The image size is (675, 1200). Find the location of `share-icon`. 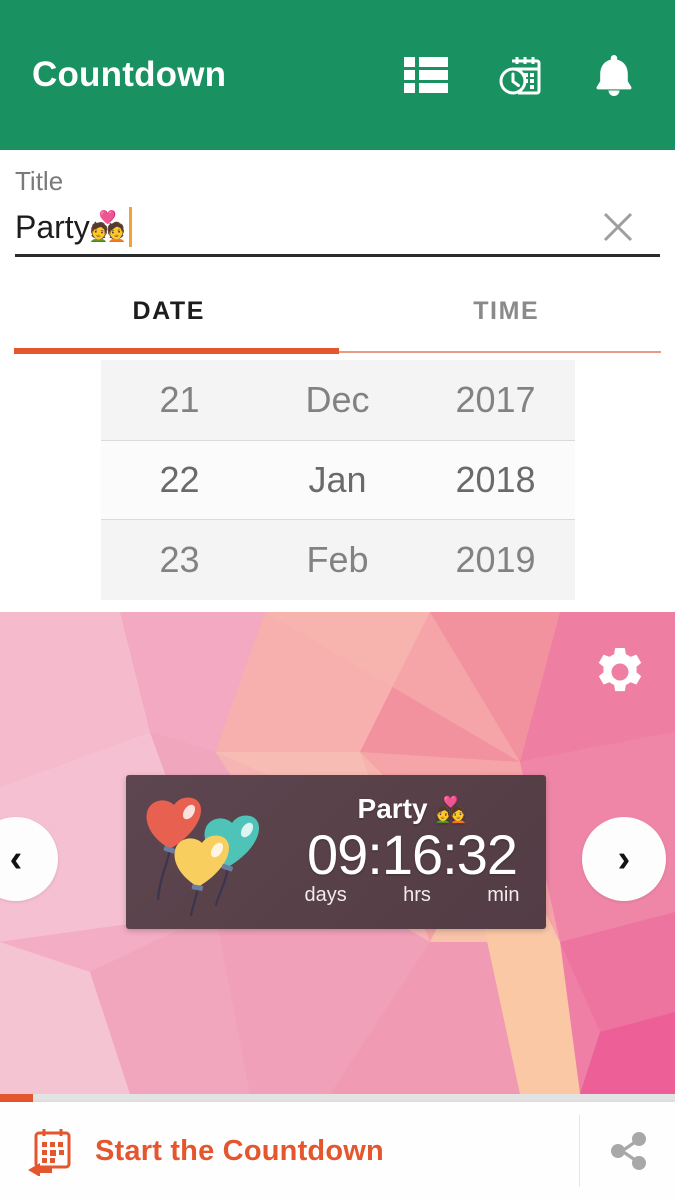

share-icon is located at coordinates (628, 1151).